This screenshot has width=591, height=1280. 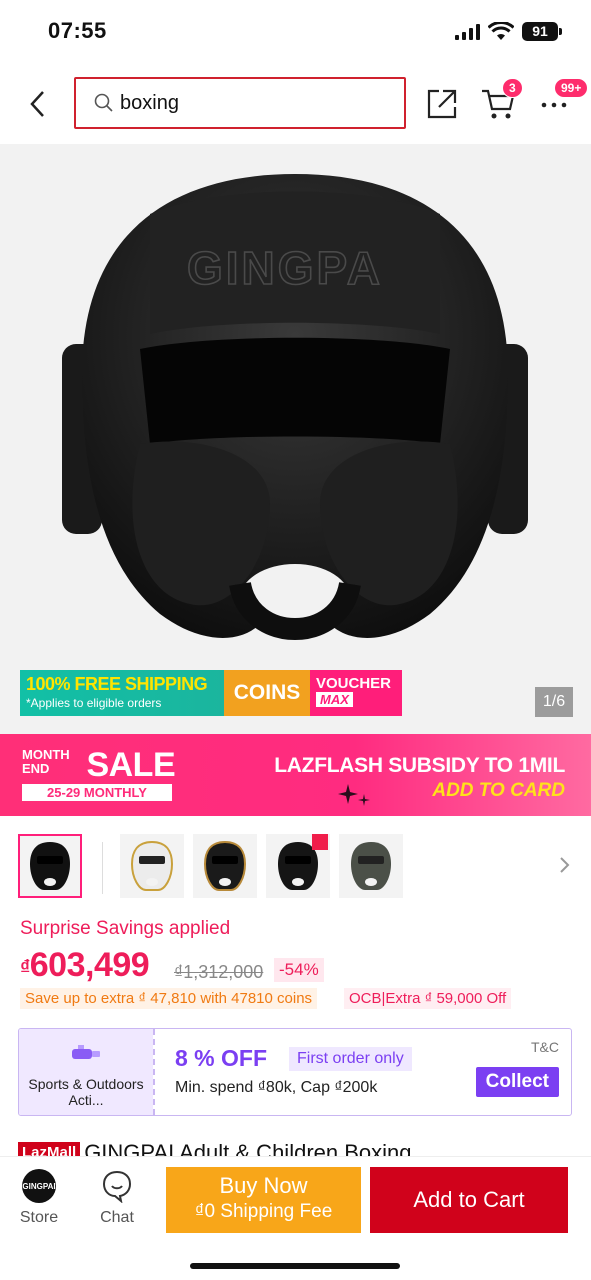 What do you see at coordinates (467, 32) in the screenshot?
I see `signal-icon` at bounding box center [467, 32].